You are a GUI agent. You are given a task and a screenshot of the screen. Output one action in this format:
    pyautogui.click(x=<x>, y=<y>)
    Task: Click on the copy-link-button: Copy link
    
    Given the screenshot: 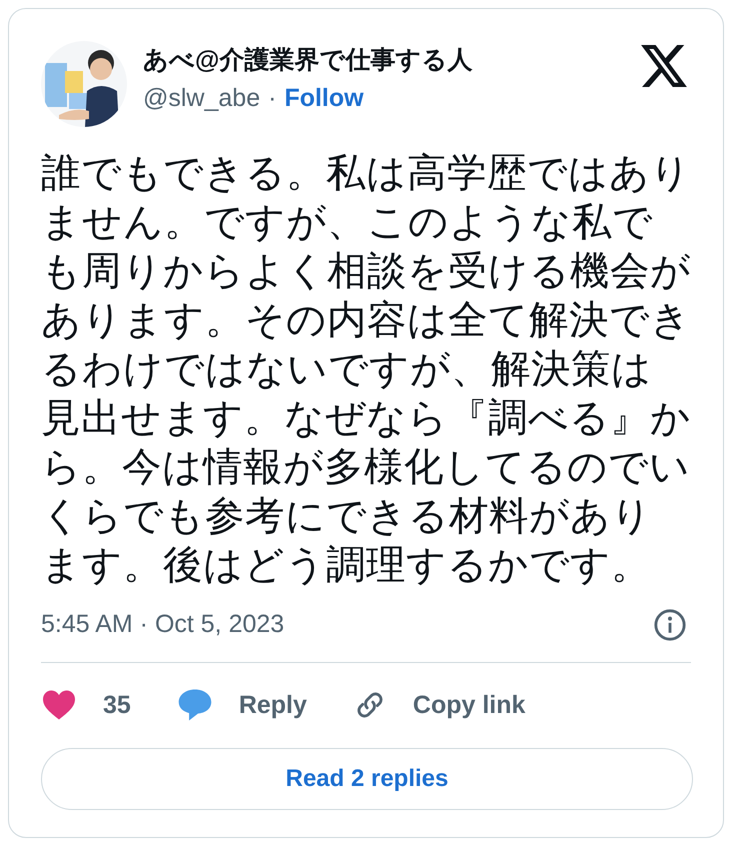 What is the action you would take?
    pyautogui.click(x=439, y=705)
    